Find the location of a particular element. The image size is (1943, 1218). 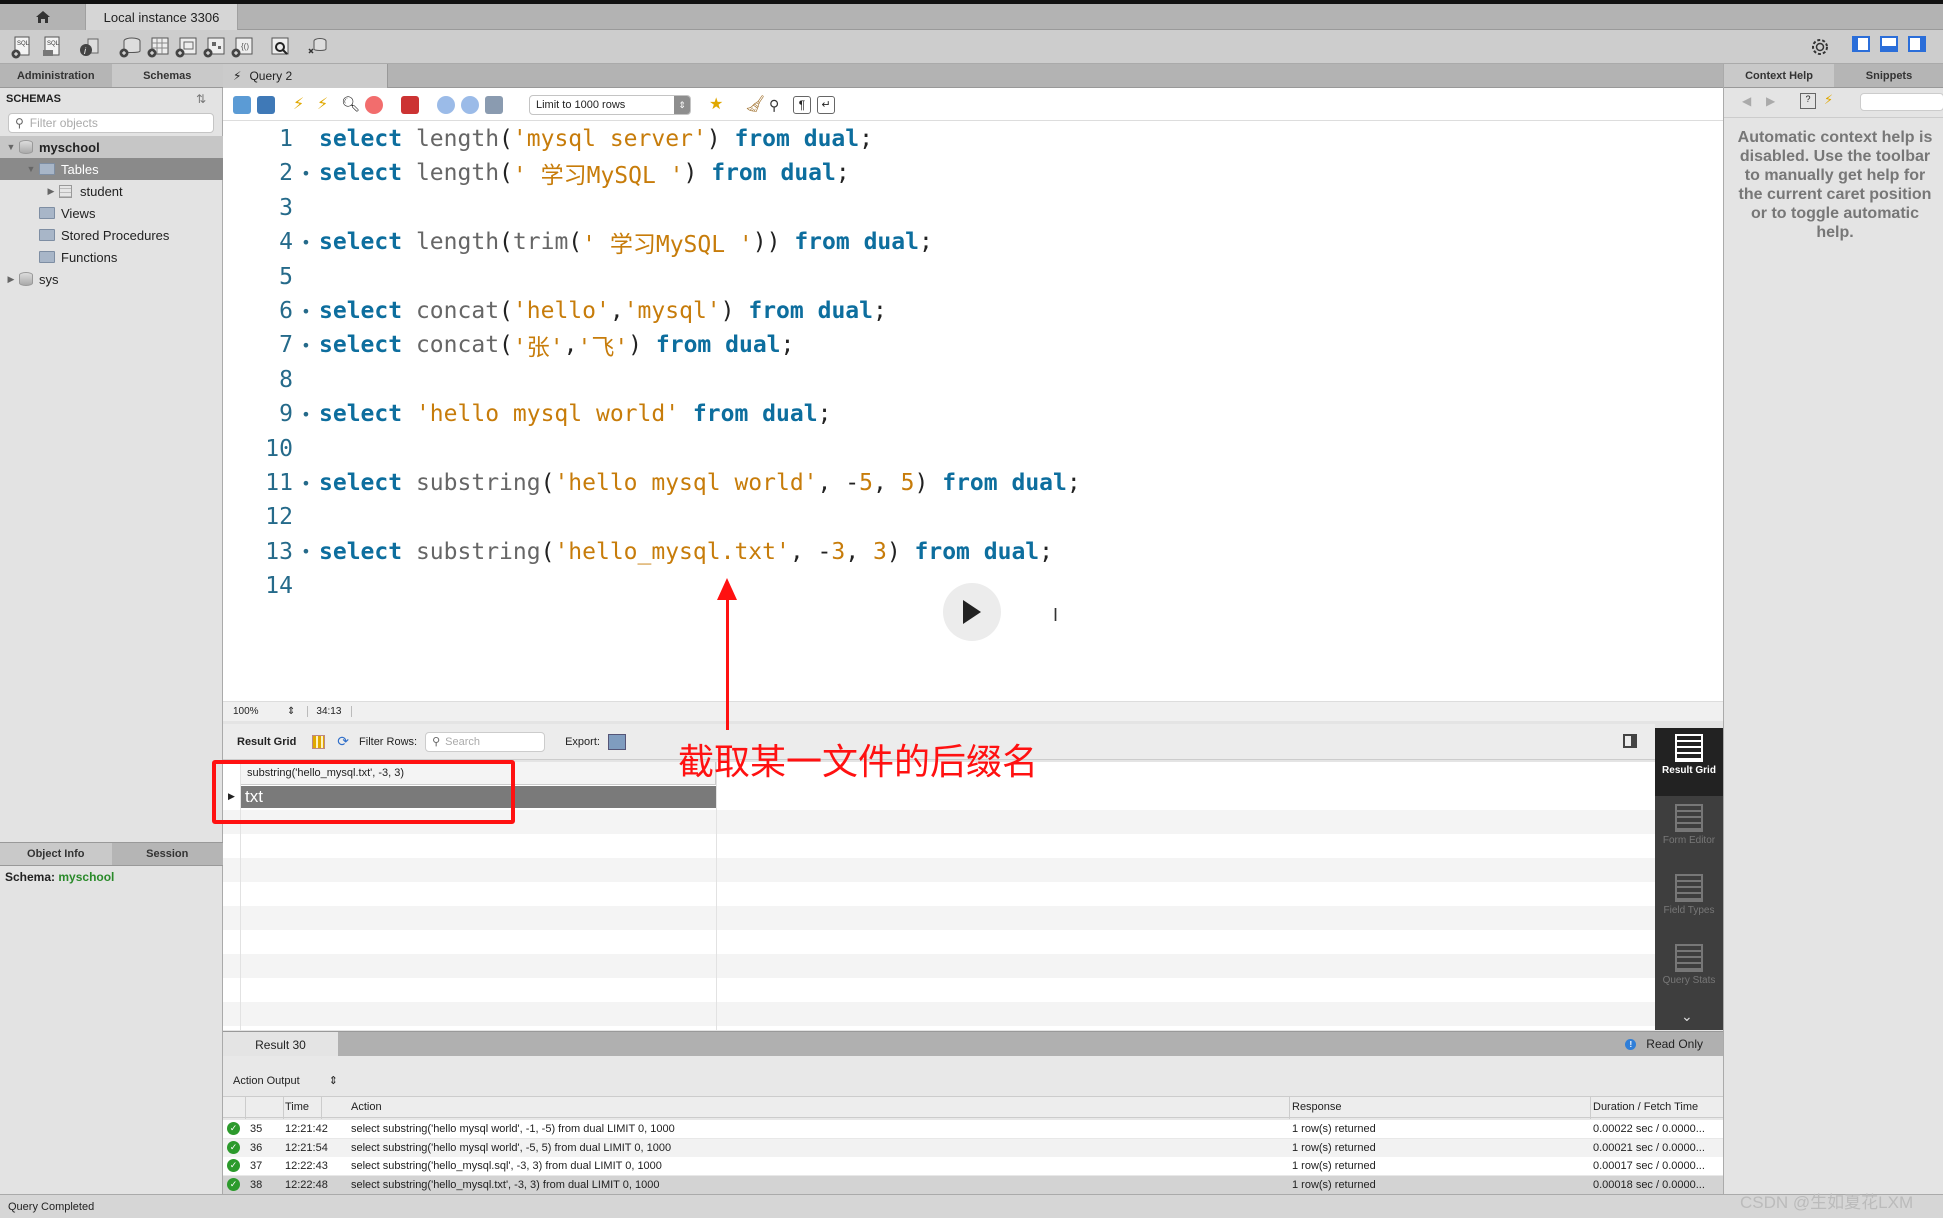

add-snippet-icon: ★ is located at coordinates (718, 105).